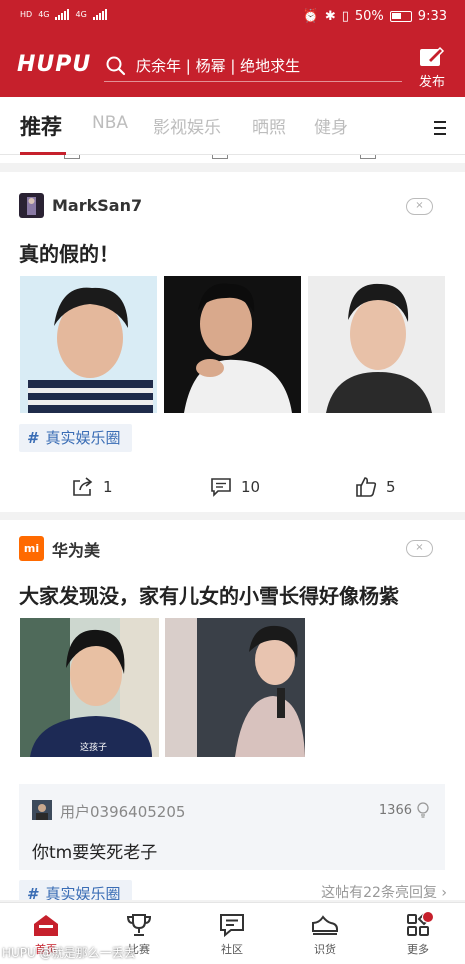  I want to click on post-image: 这孩子, so click(89, 687).